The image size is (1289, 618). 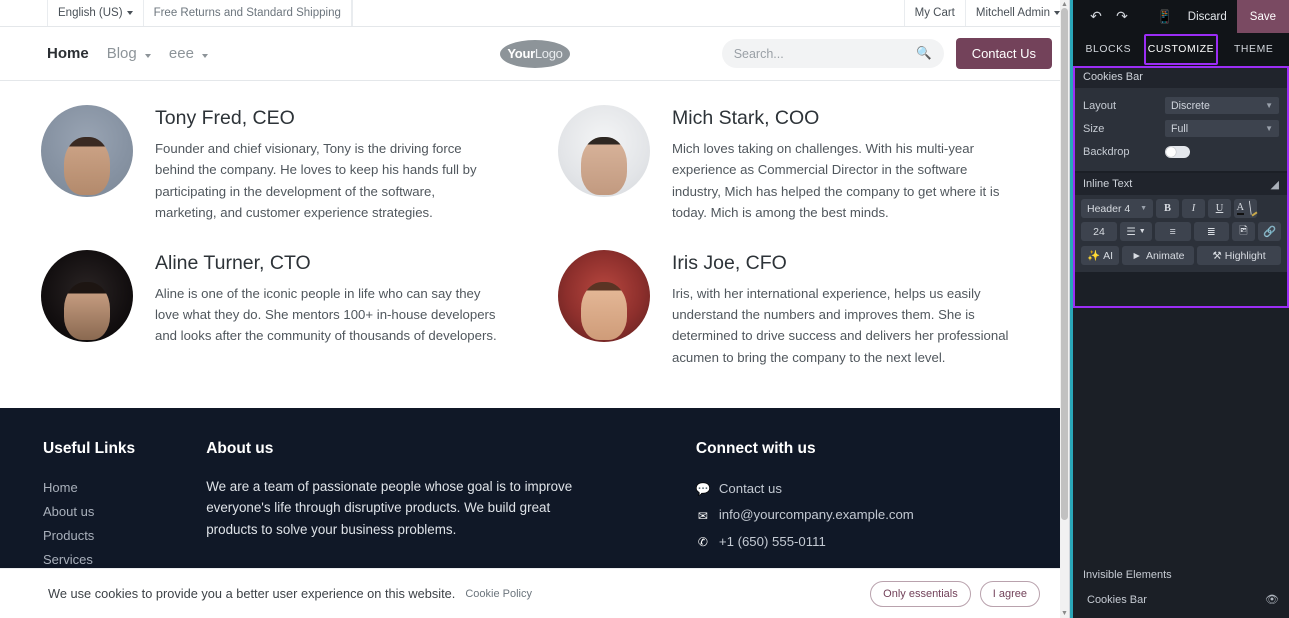 I want to click on highlight-button: ⚒ Highlight, so click(x=1239, y=255).